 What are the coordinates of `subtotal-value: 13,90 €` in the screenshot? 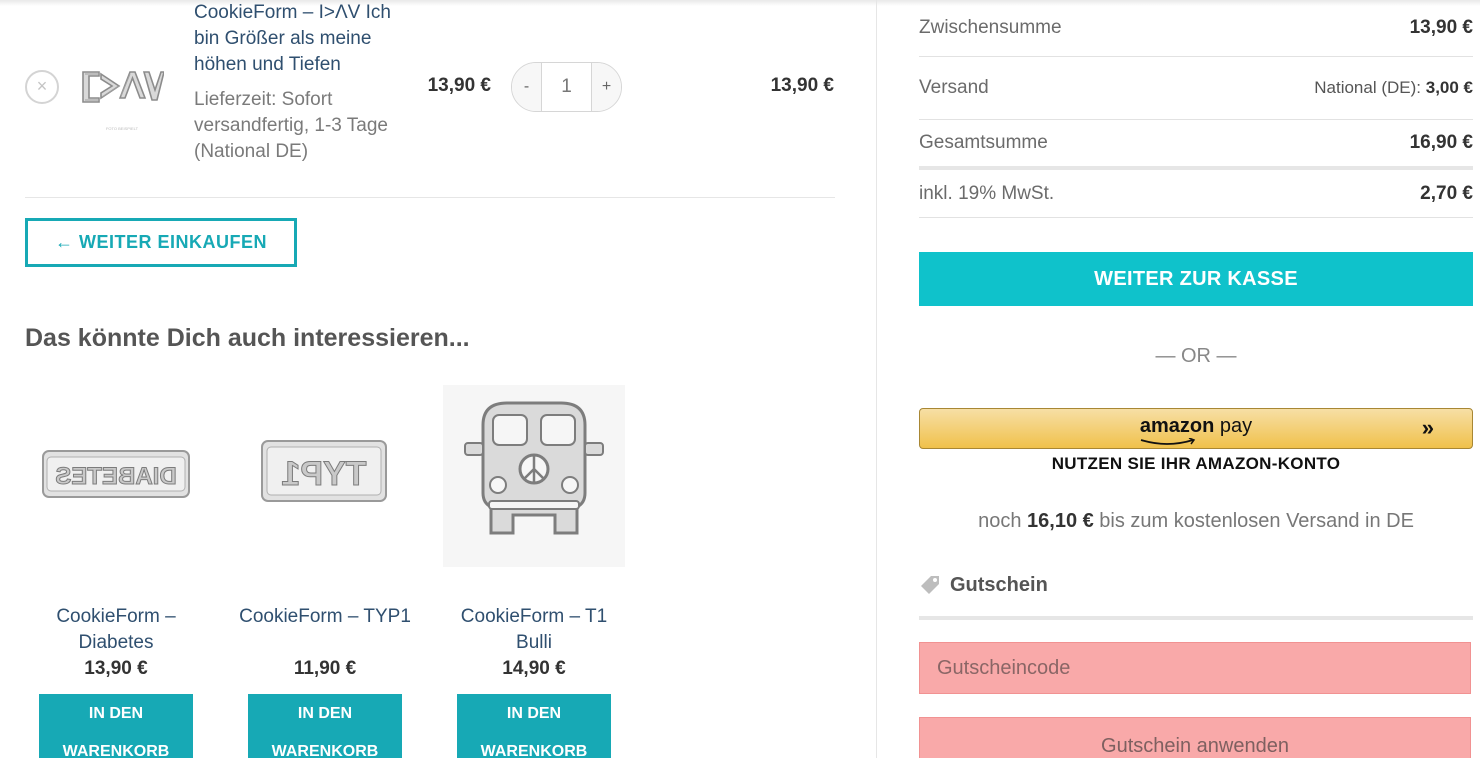 It's located at (1441, 27).